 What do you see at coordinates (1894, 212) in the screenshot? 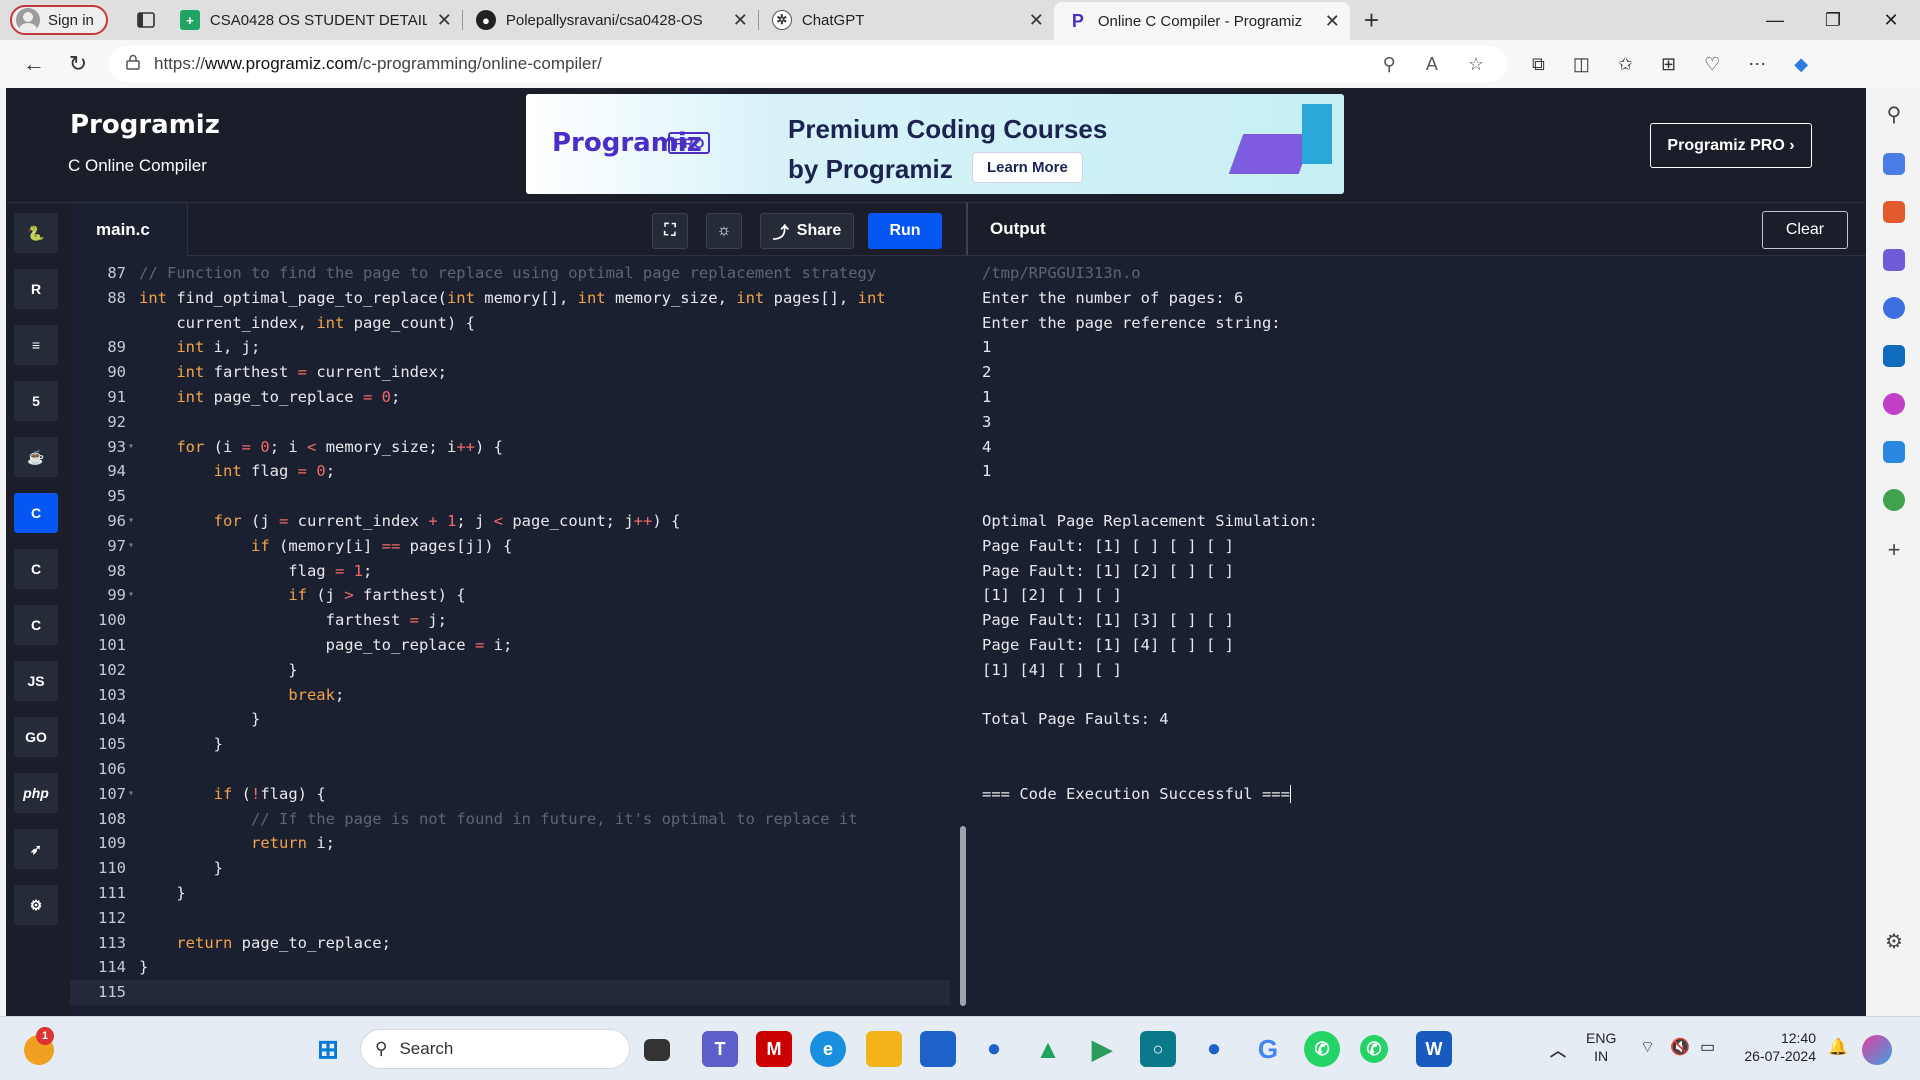
I see `tools-icon` at bounding box center [1894, 212].